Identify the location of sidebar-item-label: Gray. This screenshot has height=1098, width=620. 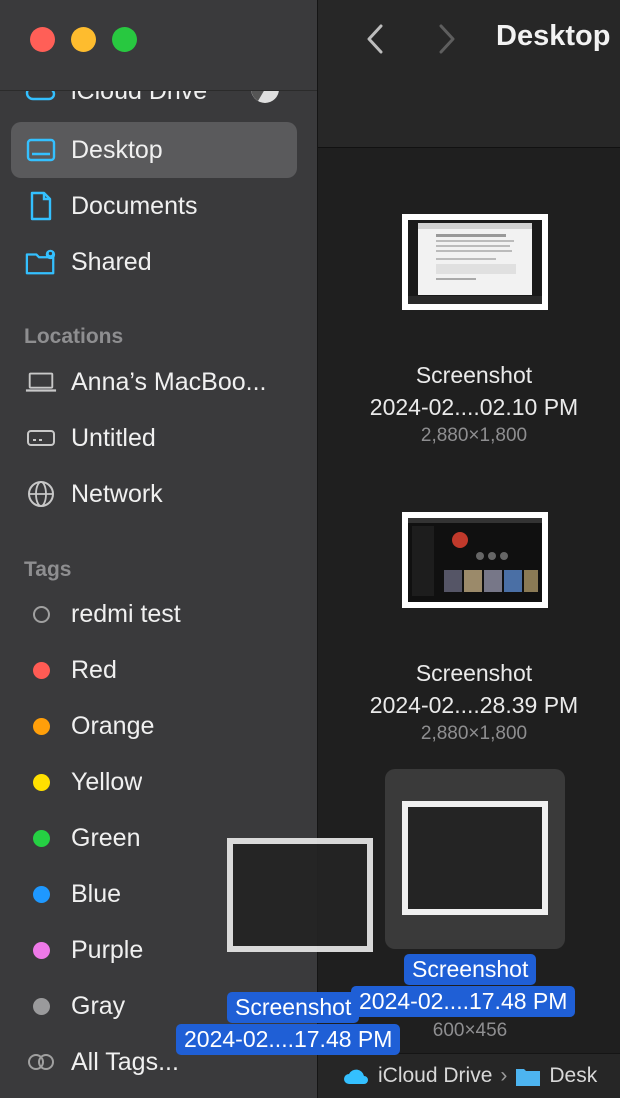
(98, 1005).